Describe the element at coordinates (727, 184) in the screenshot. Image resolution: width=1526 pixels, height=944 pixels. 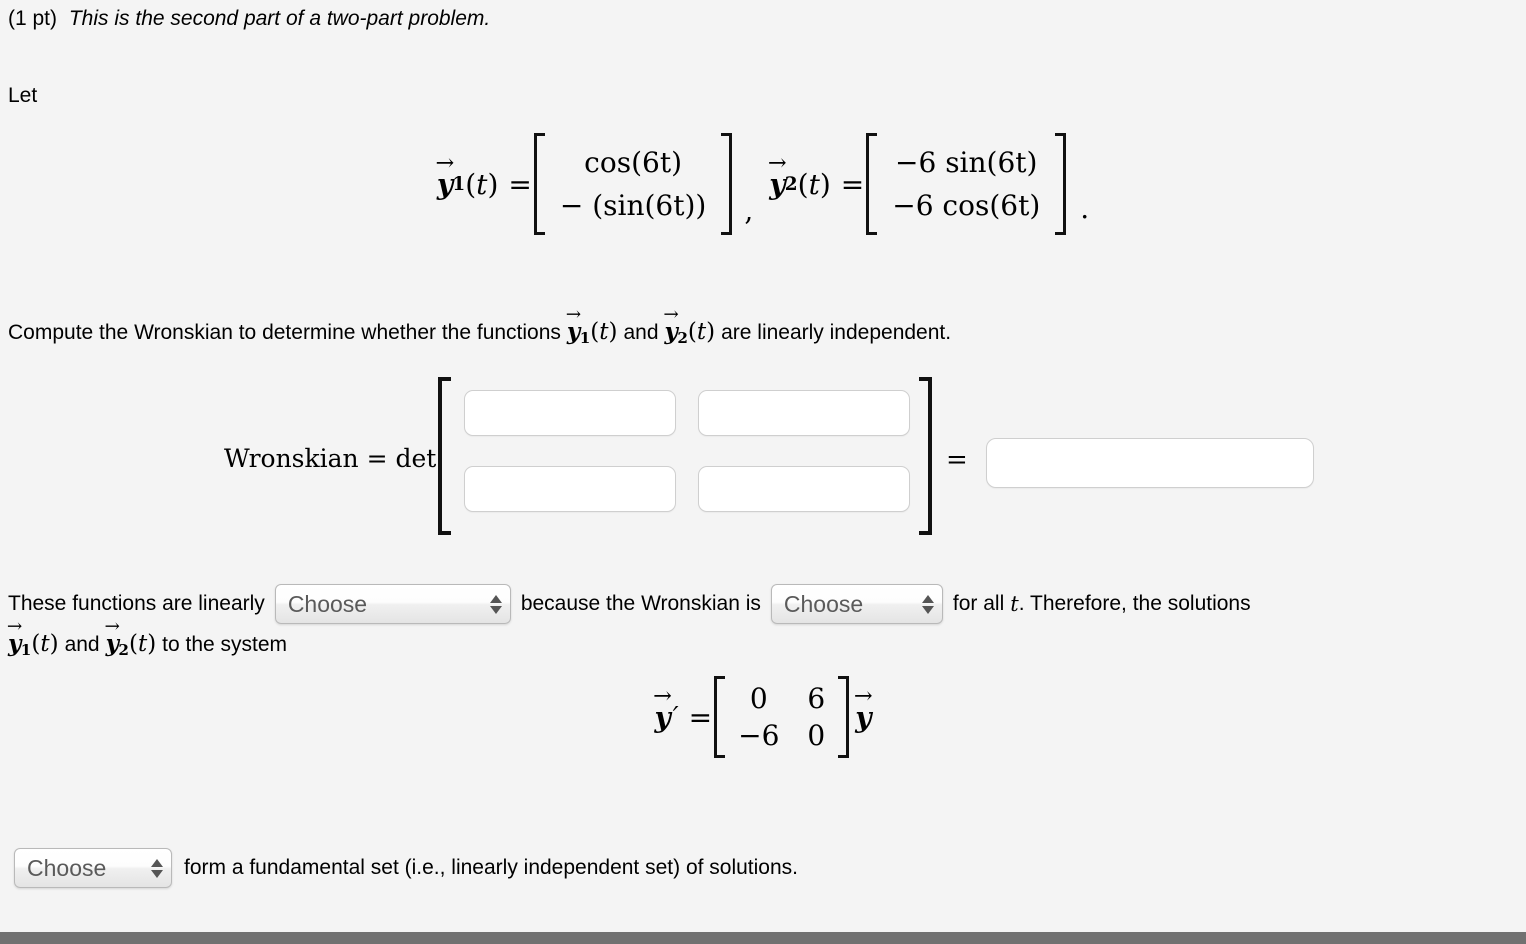
I see `y1-right-bracket` at that location.